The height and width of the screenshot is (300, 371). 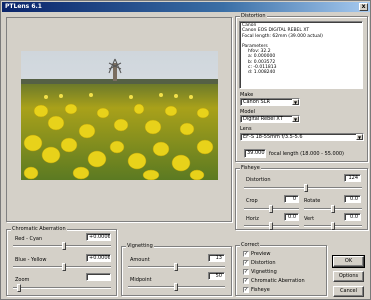 I want to click on fisheye-group-label: Fisheye, so click(x=250, y=168).